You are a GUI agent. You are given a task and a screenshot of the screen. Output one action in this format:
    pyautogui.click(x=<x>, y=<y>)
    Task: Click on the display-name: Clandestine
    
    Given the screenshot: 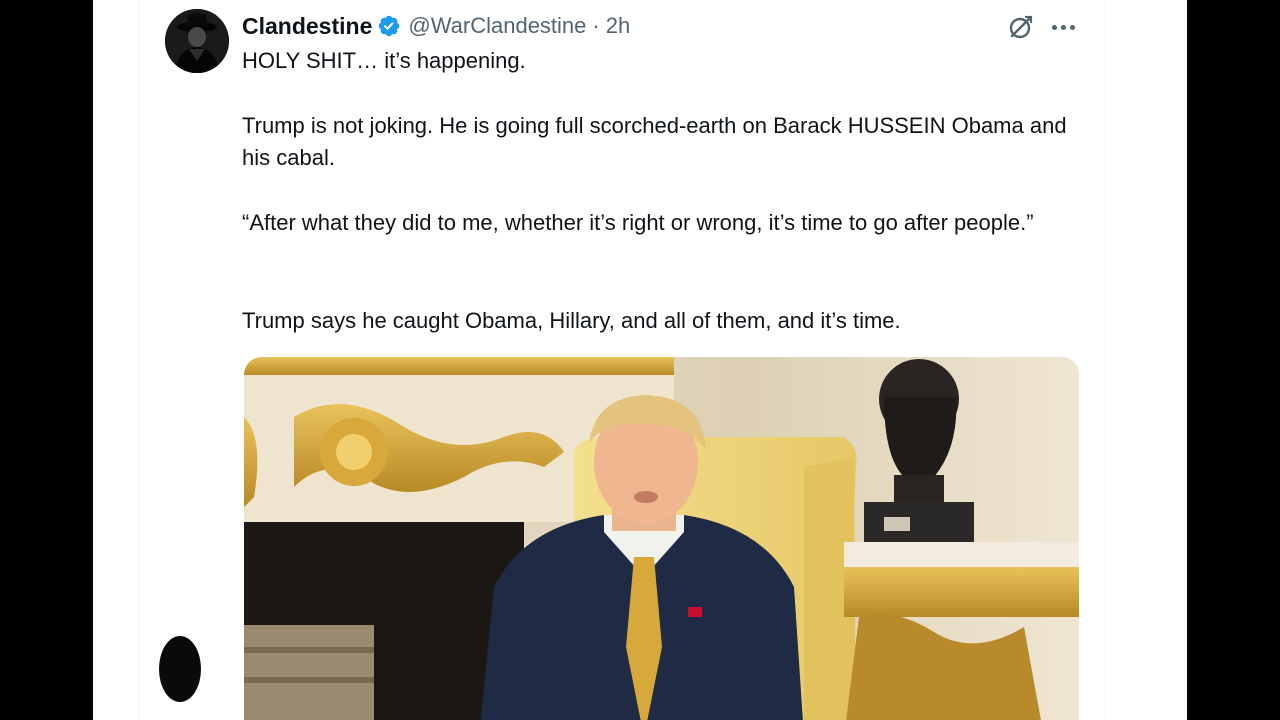 What is the action you would take?
    pyautogui.click(x=307, y=26)
    